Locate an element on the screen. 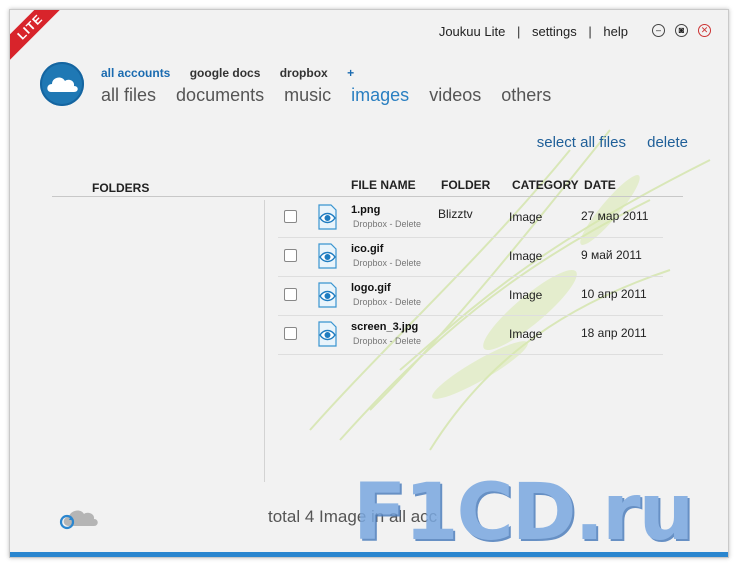 Image resolution: width=735 pixels, height=566 pixels. top-menu: Joukuu Lite | settings | help is located at coordinates (533, 31).